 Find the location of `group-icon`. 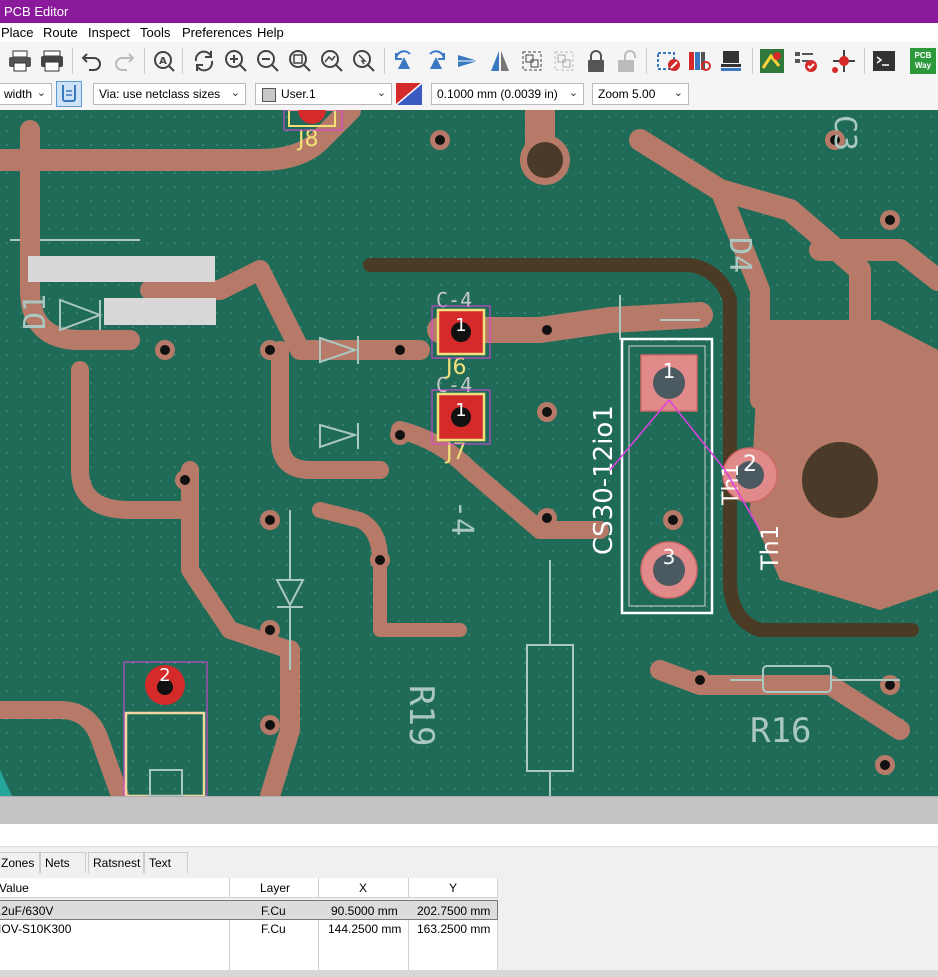

group-icon is located at coordinates (532, 61).